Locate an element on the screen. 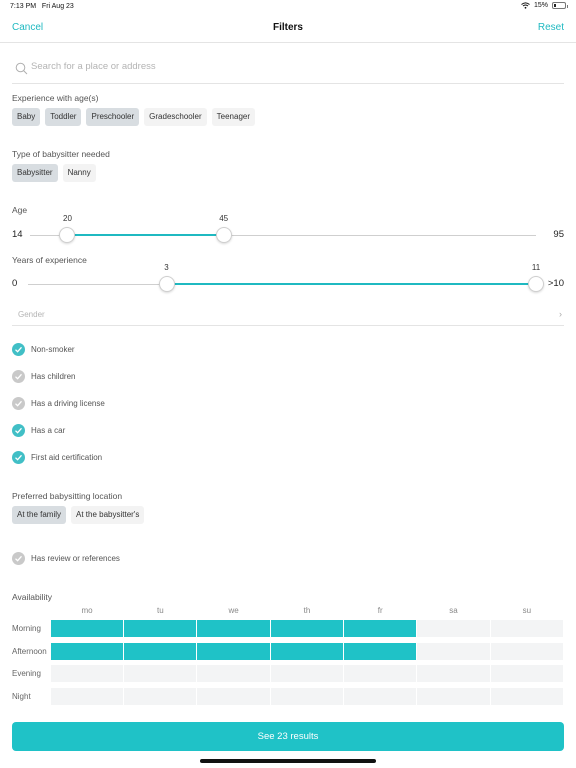 The image size is (576, 768). chip-at-the-family: At the family is located at coordinates (39, 515).